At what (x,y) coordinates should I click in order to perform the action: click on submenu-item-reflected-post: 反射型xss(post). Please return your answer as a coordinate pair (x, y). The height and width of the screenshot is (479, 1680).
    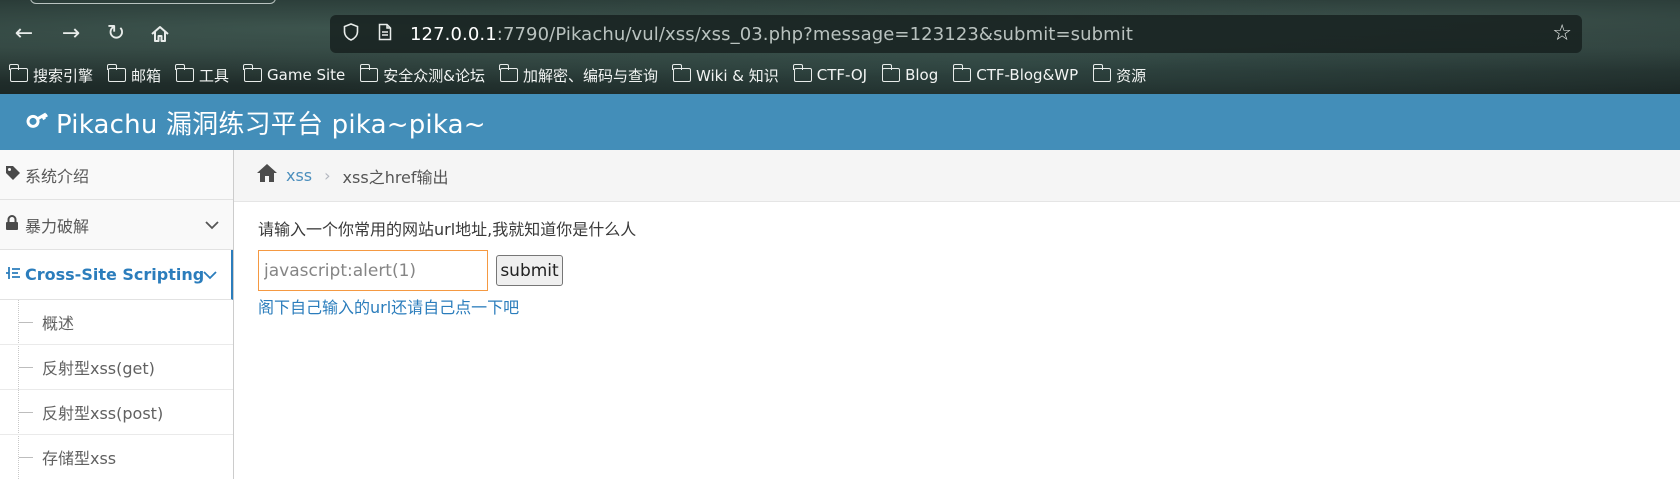
    Looking at the image, I should click on (116, 412).